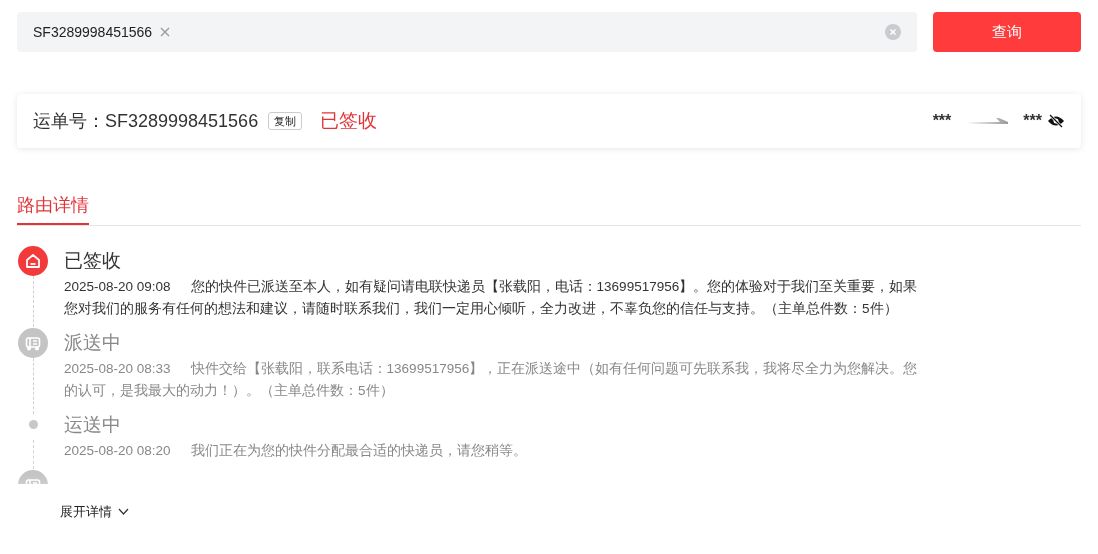 The height and width of the screenshot is (554, 1098). I want to click on eye-hidden-icon, so click(1056, 121).